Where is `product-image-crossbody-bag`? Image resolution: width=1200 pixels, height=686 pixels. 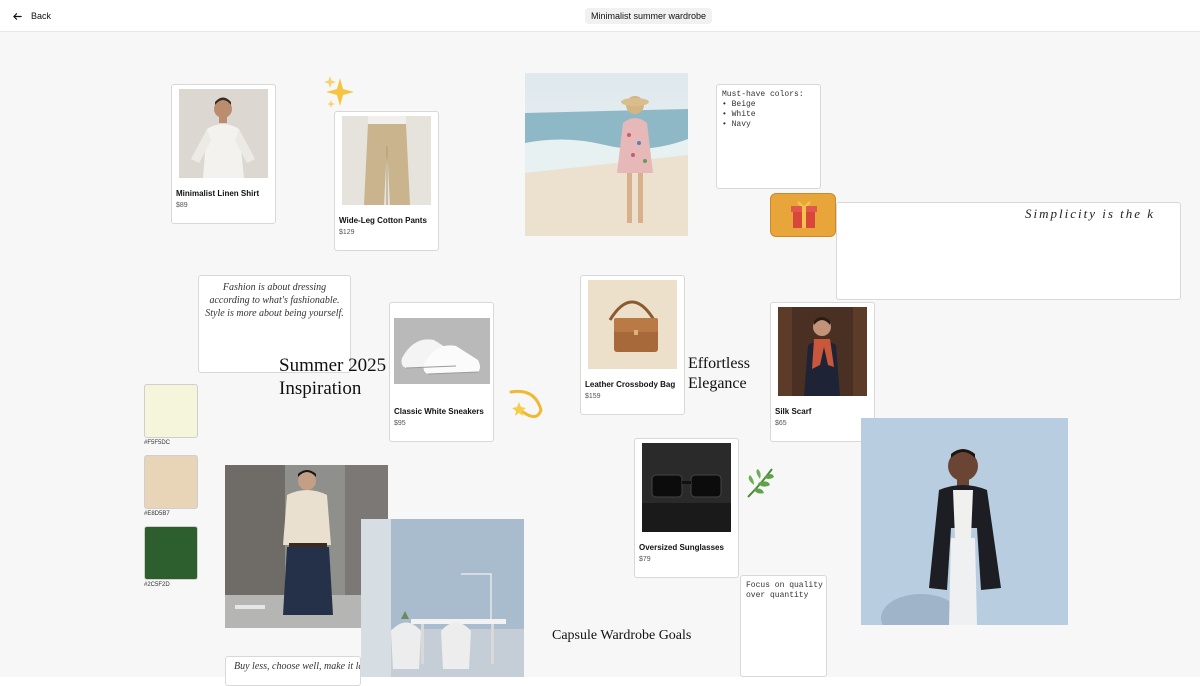 product-image-crossbody-bag is located at coordinates (632, 324).